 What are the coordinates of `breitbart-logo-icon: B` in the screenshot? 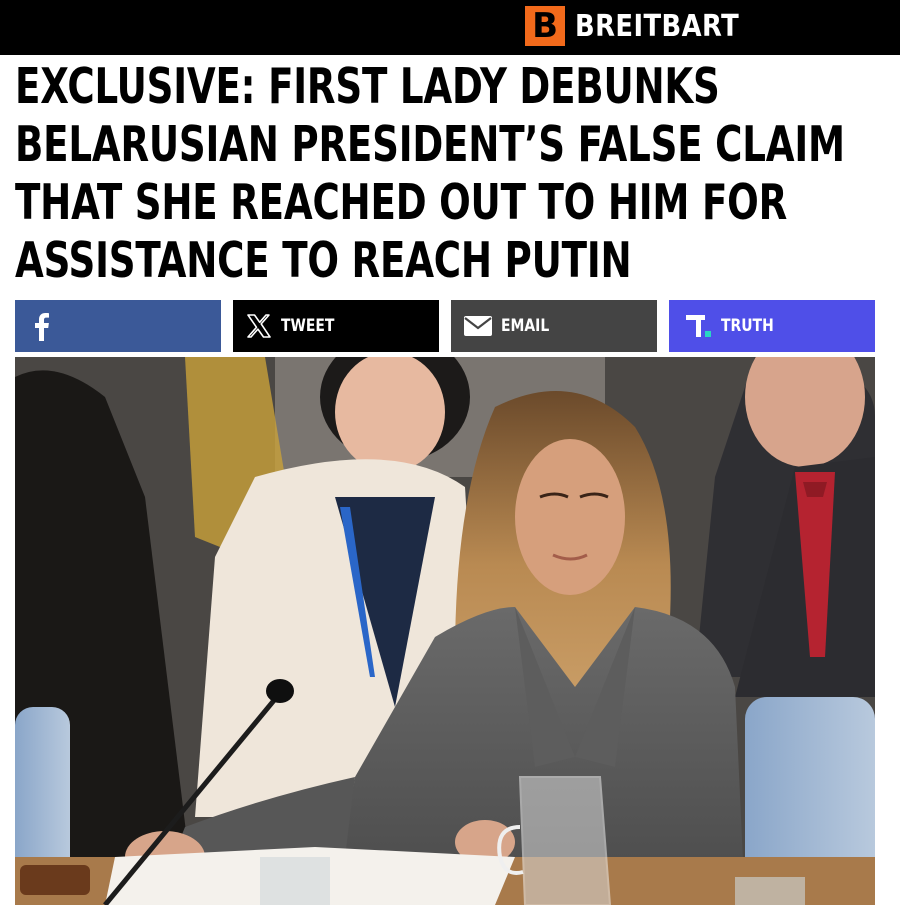 It's located at (545, 26).